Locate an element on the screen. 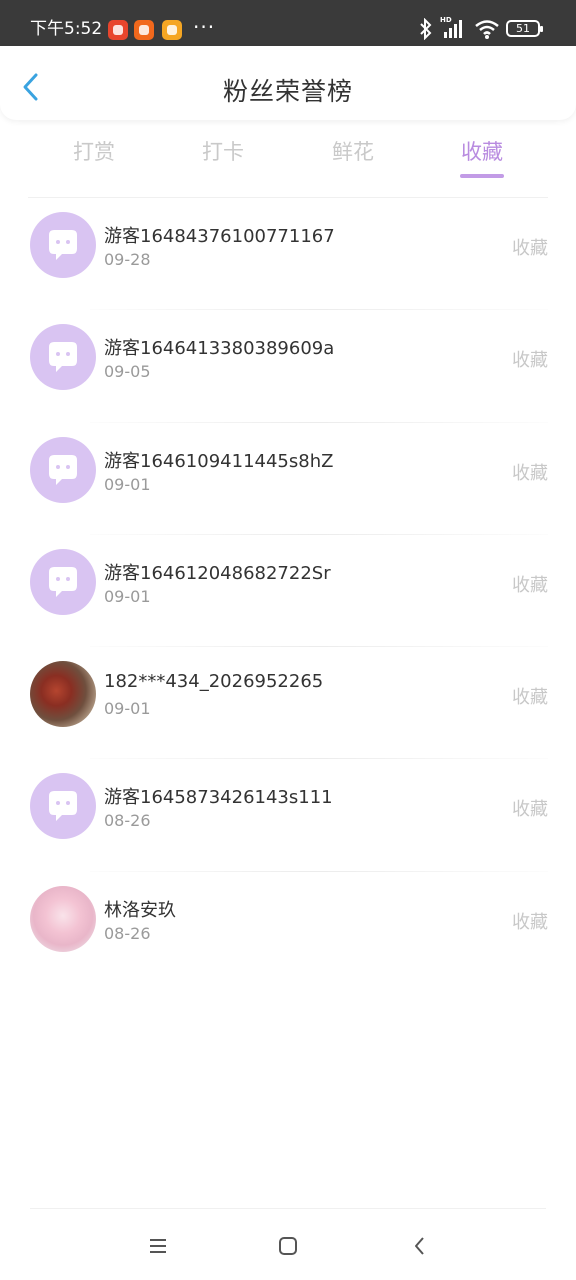  fan-name: 游客1646109411445s8hZ is located at coordinates (219, 461).